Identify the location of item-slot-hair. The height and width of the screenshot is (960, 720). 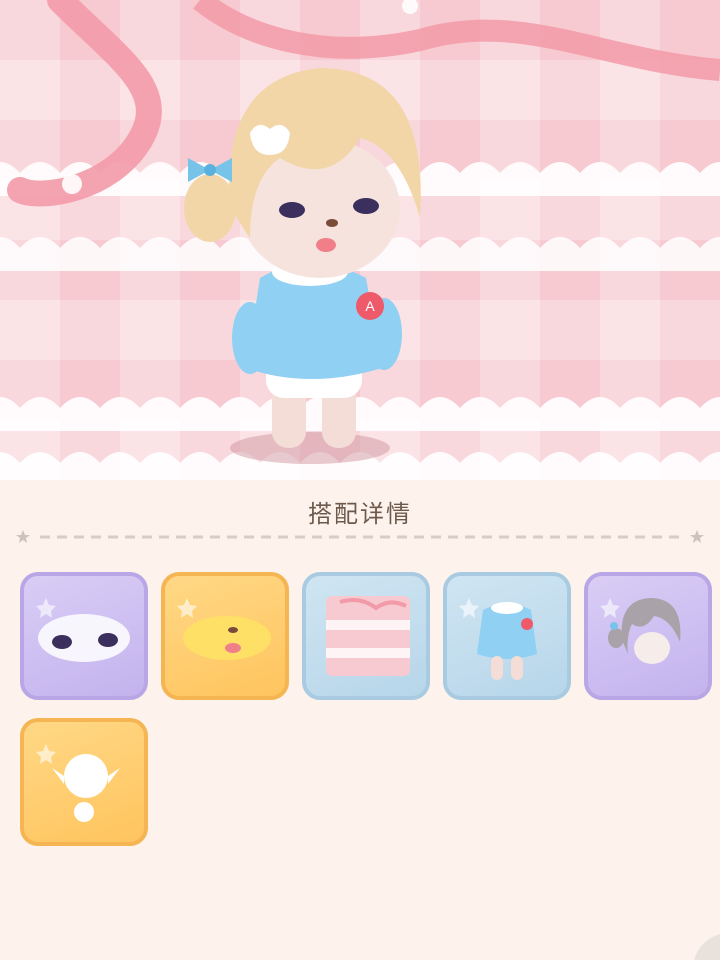
(648, 636).